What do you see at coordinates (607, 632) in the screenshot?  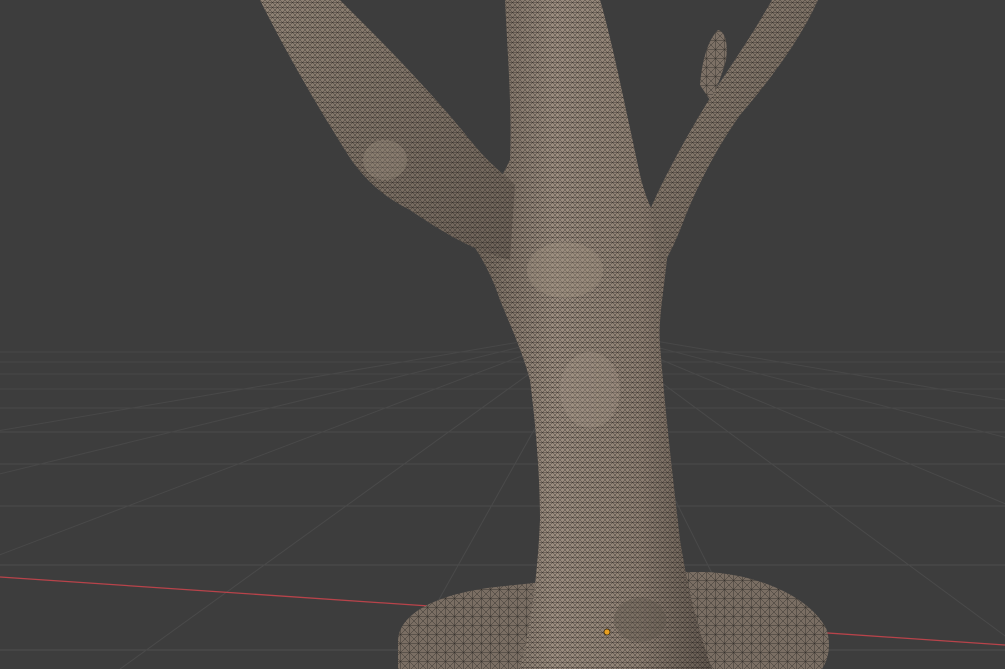 I see `object-origin-dot` at bounding box center [607, 632].